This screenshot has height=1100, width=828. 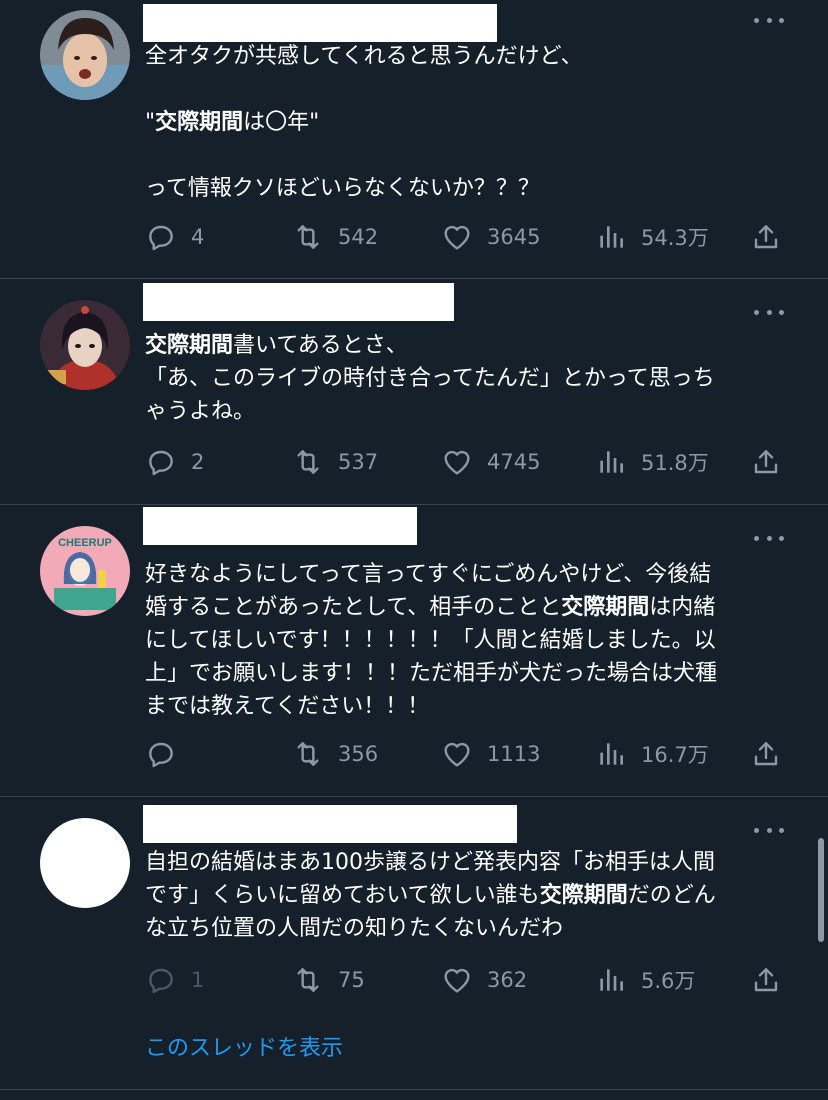 What do you see at coordinates (507, 980) in the screenshot?
I see `like-count: 362` at bounding box center [507, 980].